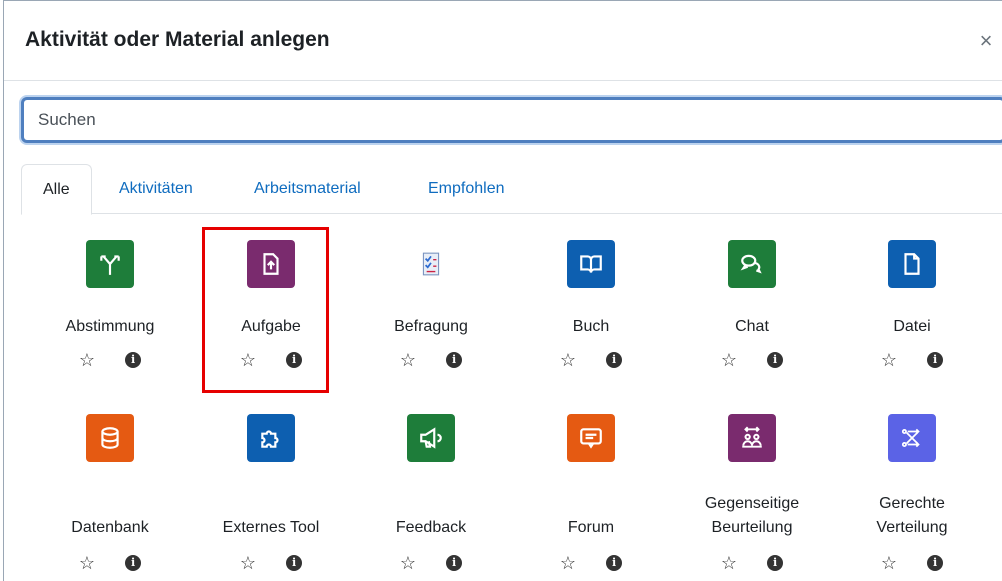  I want to click on book-icon, so click(591, 264).